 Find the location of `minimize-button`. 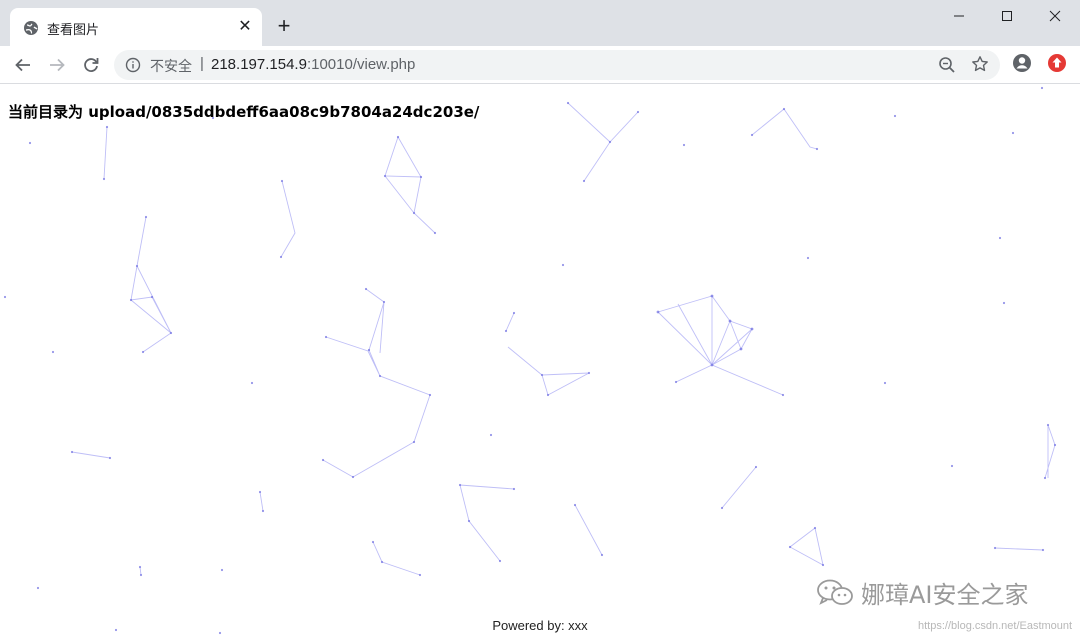

minimize-button is located at coordinates (959, 16).